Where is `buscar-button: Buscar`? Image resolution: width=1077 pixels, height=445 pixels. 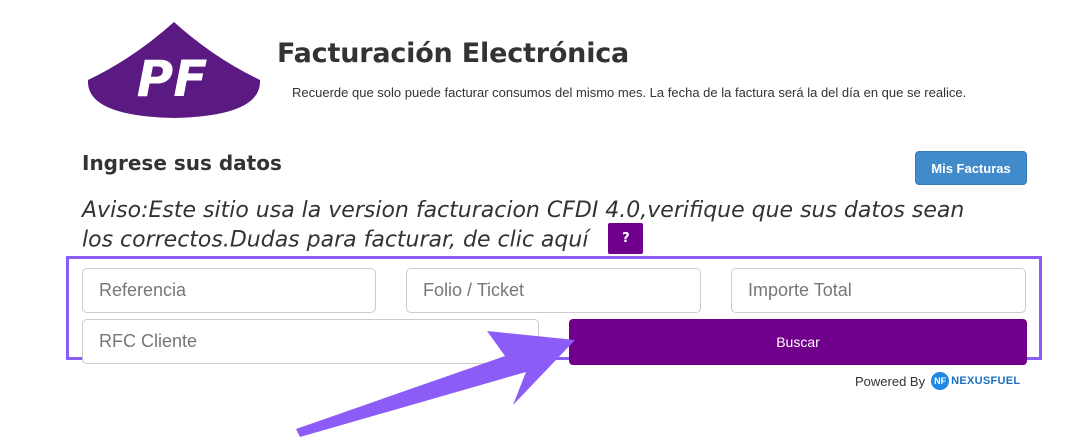
buscar-button: Buscar is located at coordinates (798, 342).